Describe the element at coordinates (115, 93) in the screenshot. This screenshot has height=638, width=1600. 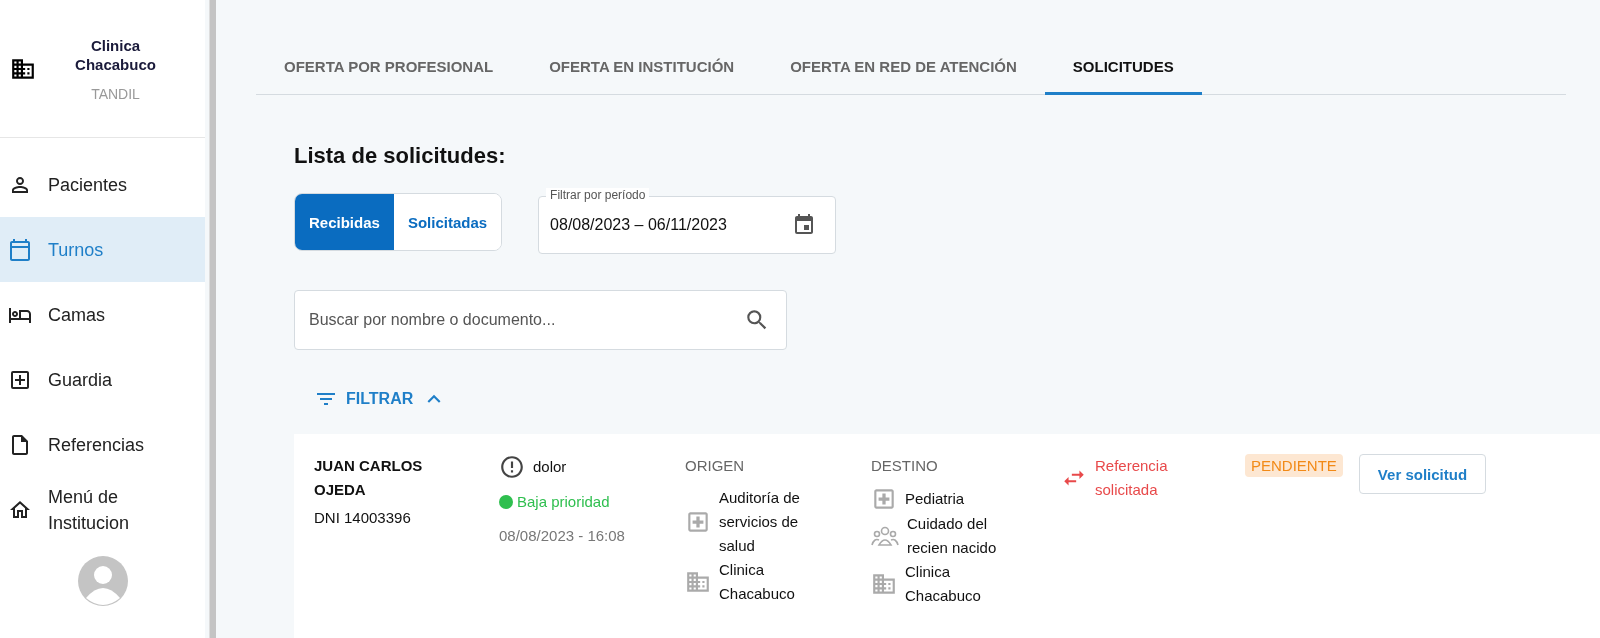
I see `institution-city: TANDIL` at that location.